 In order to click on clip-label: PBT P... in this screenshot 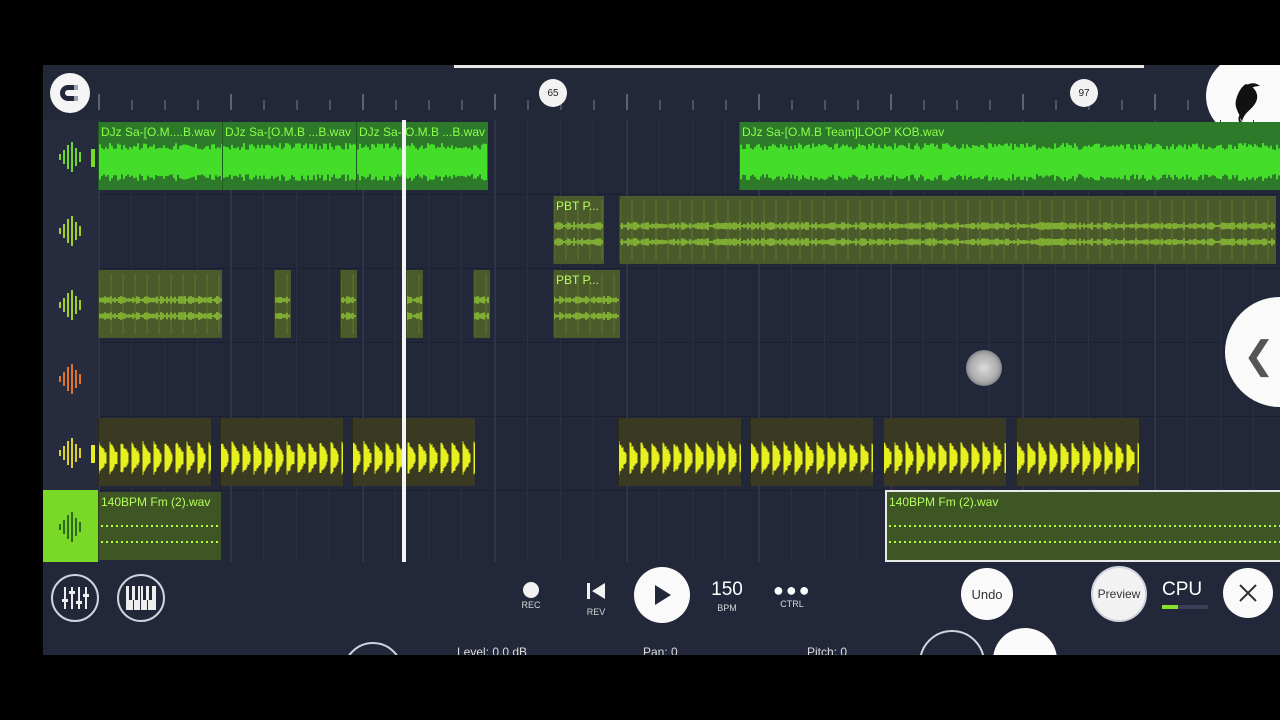, I will do `click(577, 206)`.